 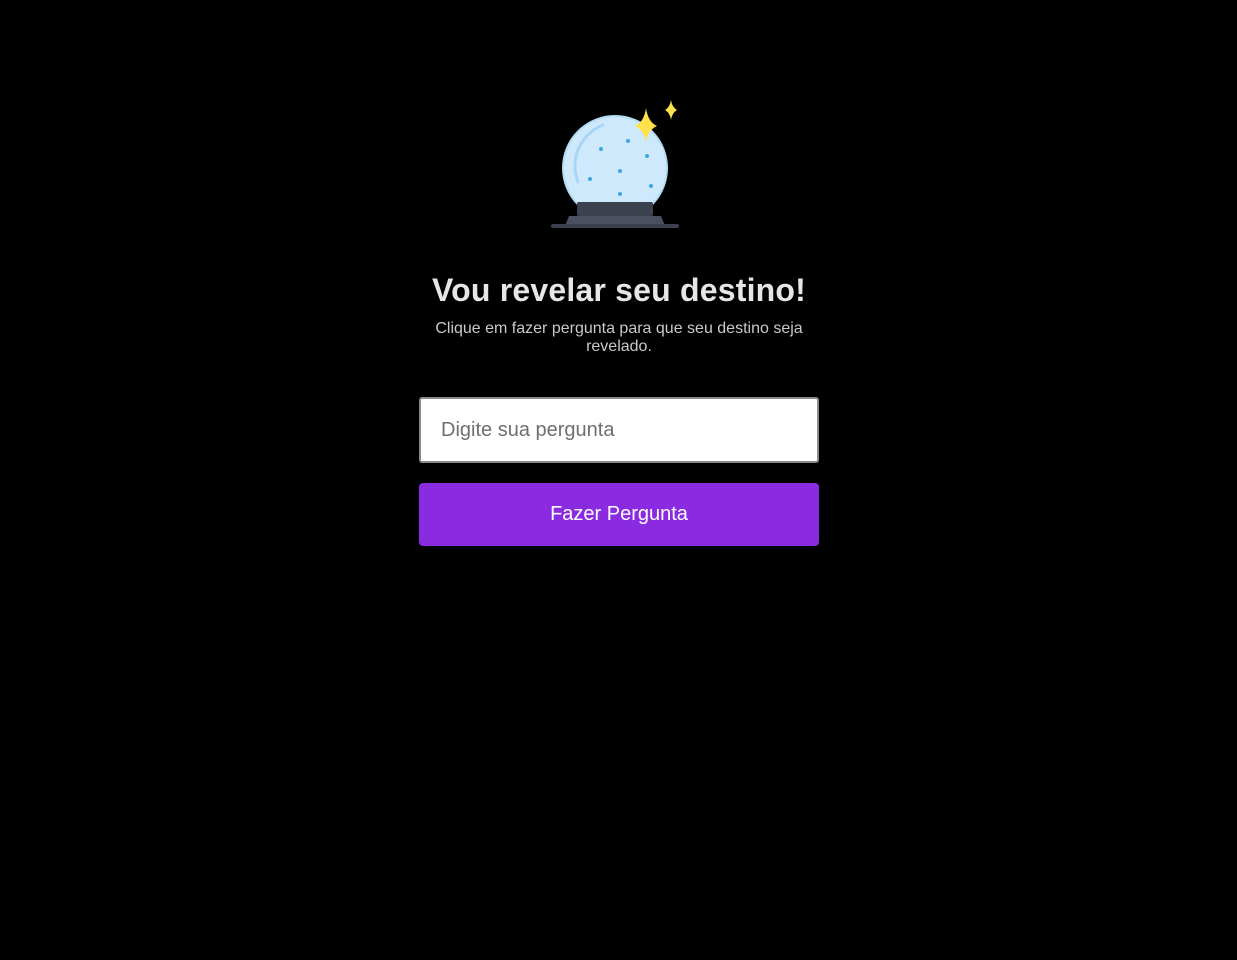 I want to click on ask-question-button: Fazer Pergunta, so click(x=619, y=514).